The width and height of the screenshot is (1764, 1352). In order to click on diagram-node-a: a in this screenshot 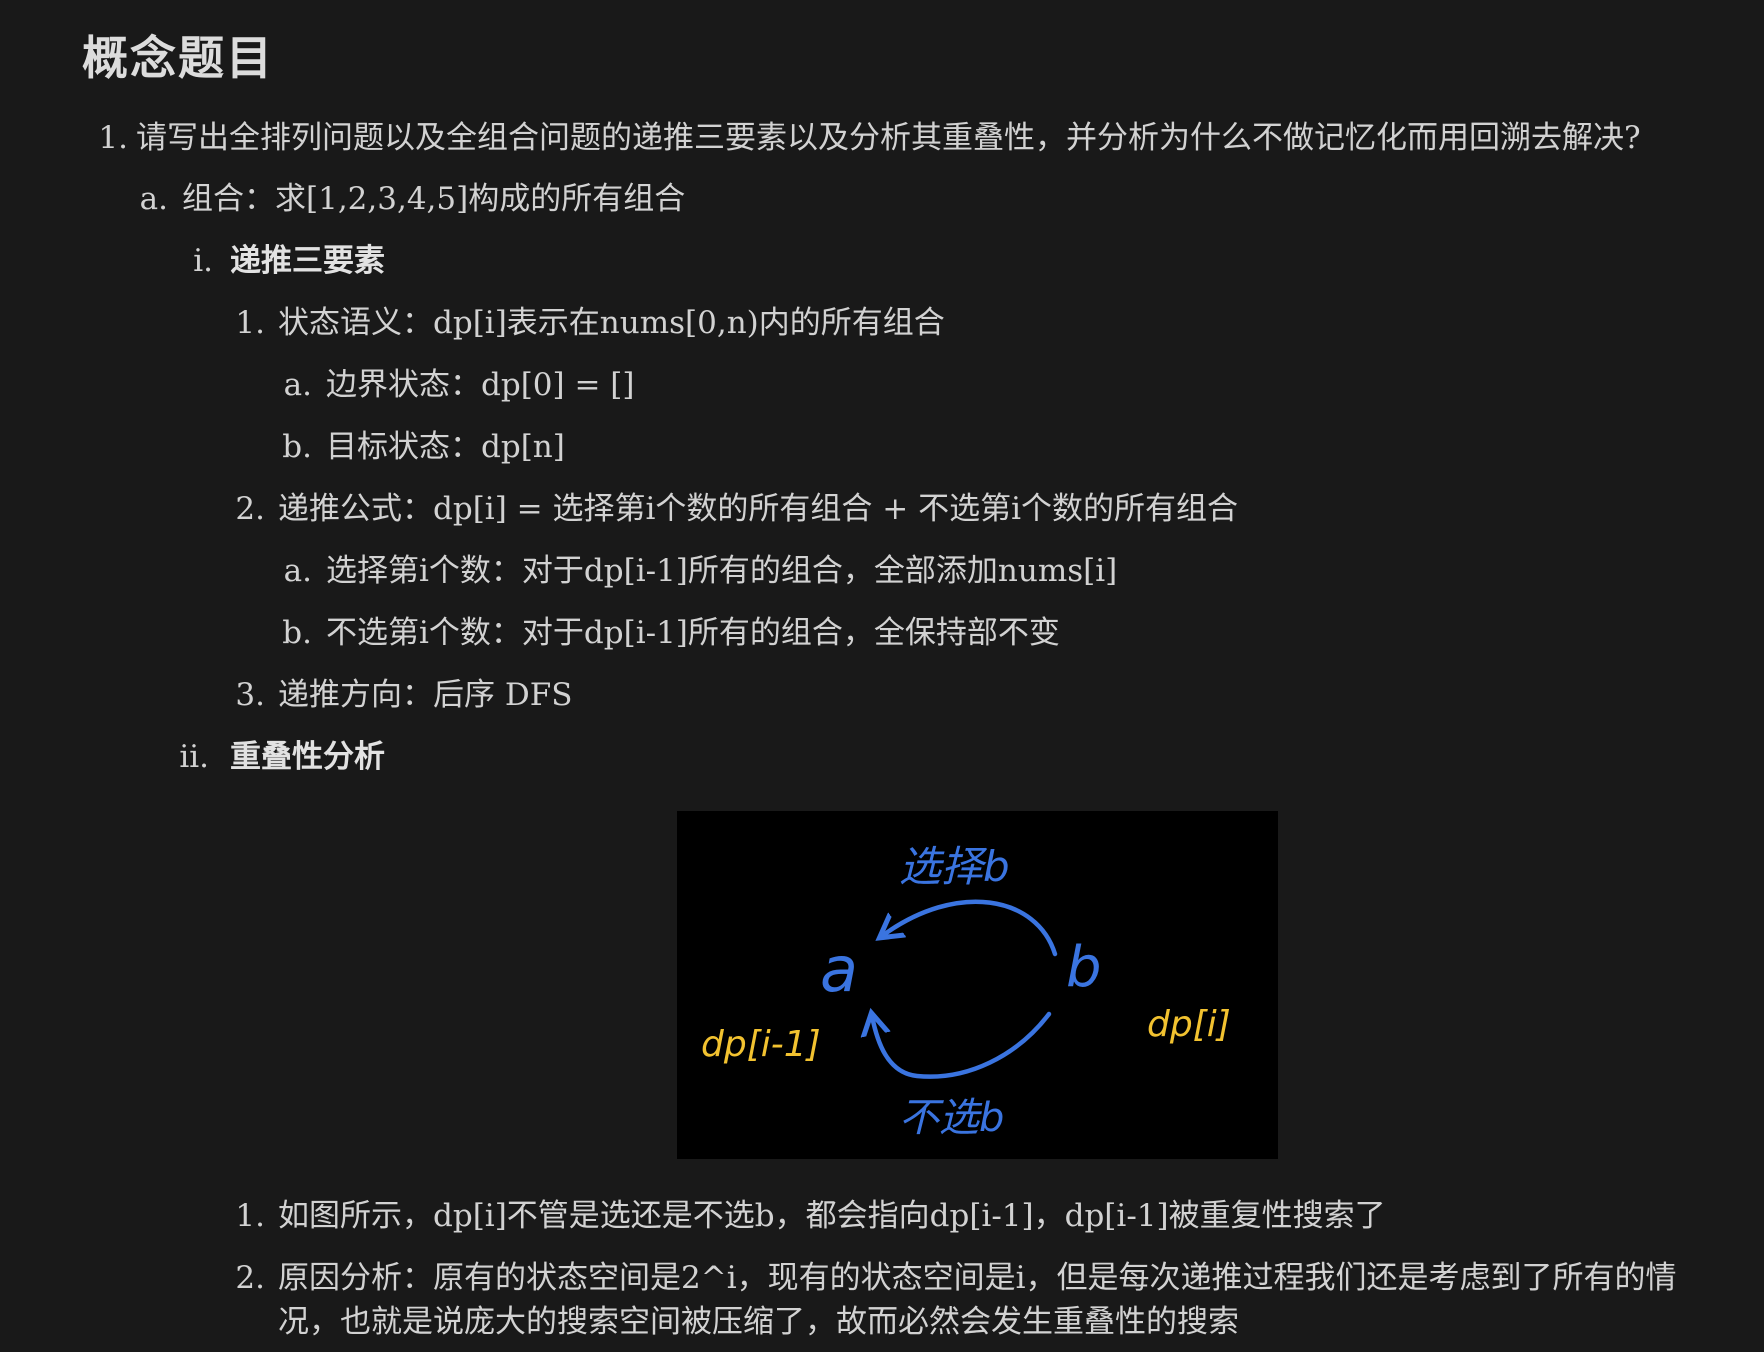, I will do `click(839, 969)`.